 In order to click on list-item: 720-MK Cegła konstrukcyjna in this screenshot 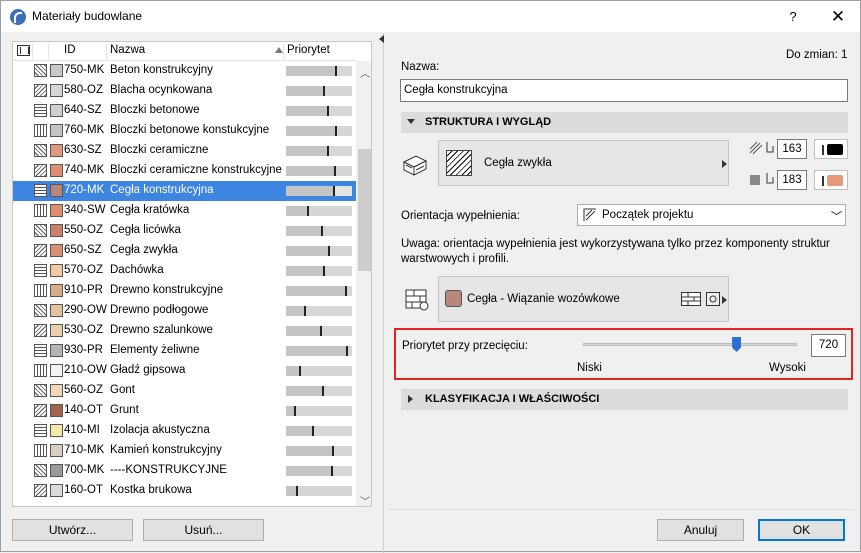, I will do `click(184, 191)`.